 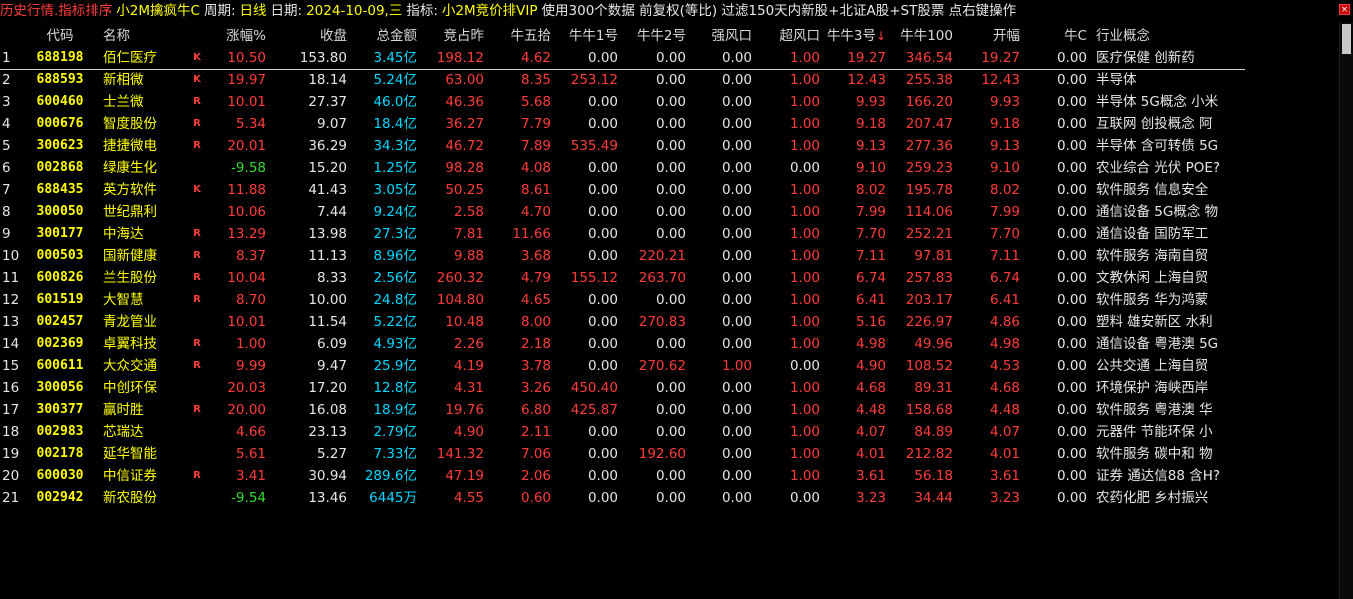 What do you see at coordinates (60, 36) in the screenshot?
I see `column-header-code: 代码` at bounding box center [60, 36].